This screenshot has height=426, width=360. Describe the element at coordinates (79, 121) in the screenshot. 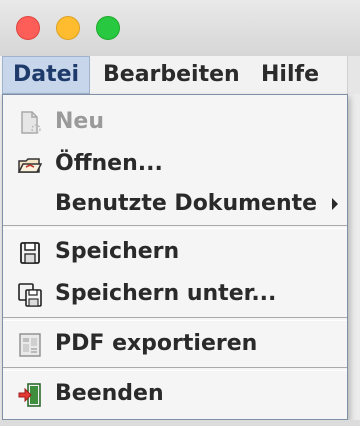

I see `menu-item-label: Neu` at that location.